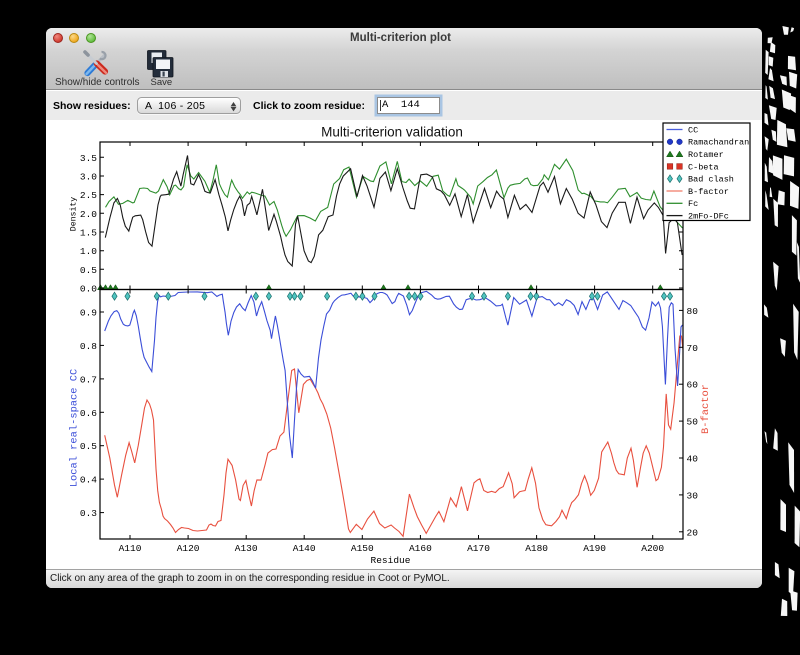 The image size is (800, 655). What do you see at coordinates (693, 459) in the screenshot?
I see `svg-text: 40` at bounding box center [693, 459].